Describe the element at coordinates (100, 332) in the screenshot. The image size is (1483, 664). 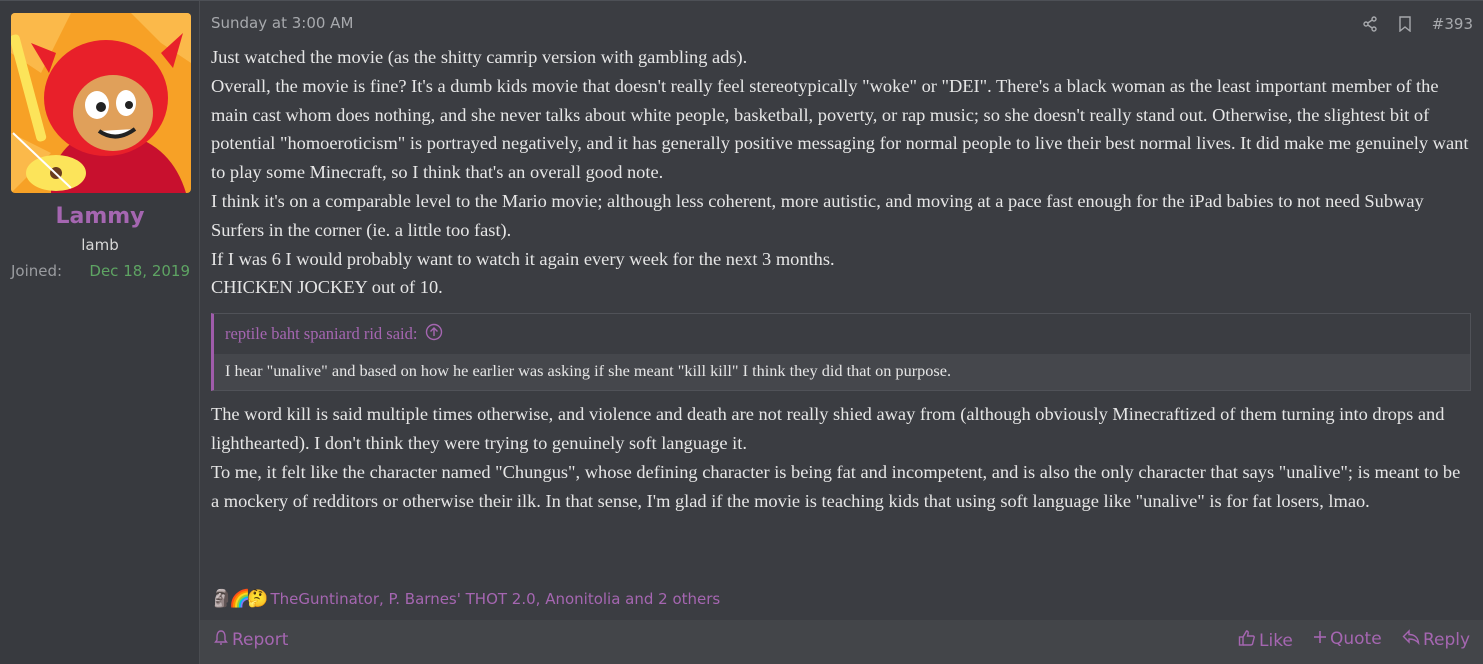
I see `user-sidebar: Lammy lamb Joined: Dec 18, 2019` at that location.